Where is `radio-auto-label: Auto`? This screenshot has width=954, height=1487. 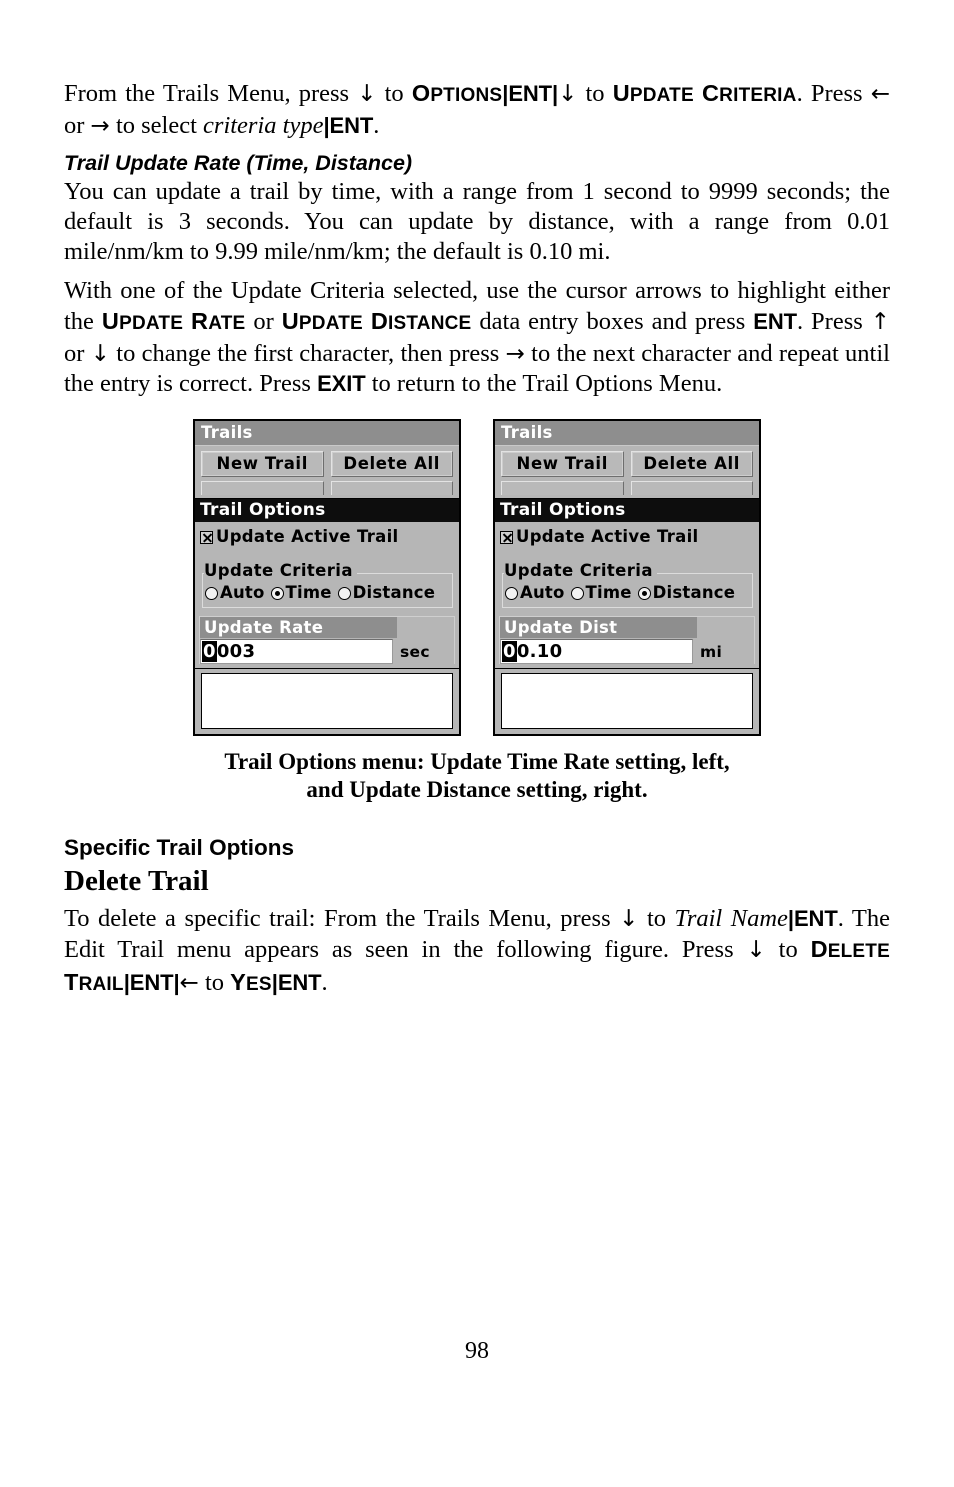
radio-auto-label: Auto is located at coordinates (542, 592).